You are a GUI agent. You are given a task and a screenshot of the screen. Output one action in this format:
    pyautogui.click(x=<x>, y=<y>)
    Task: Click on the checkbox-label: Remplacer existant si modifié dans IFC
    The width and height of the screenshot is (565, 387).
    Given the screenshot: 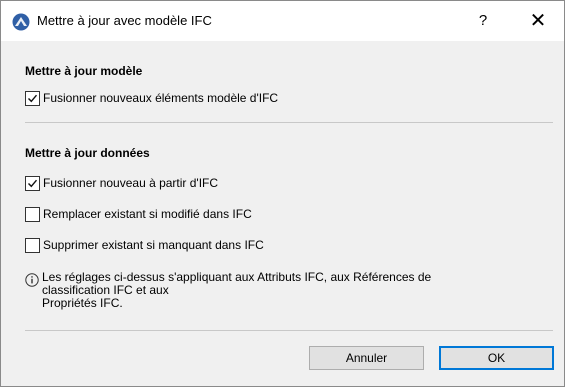 What is the action you would take?
    pyautogui.click(x=147, y=214)
    